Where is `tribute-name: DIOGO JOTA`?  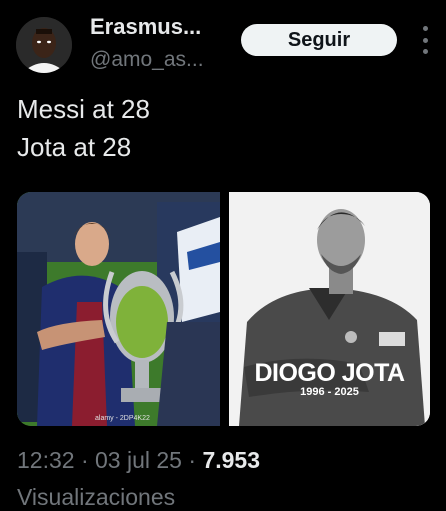
tribute-name: DIOGO JOTA is located at coordinates (329, 373).